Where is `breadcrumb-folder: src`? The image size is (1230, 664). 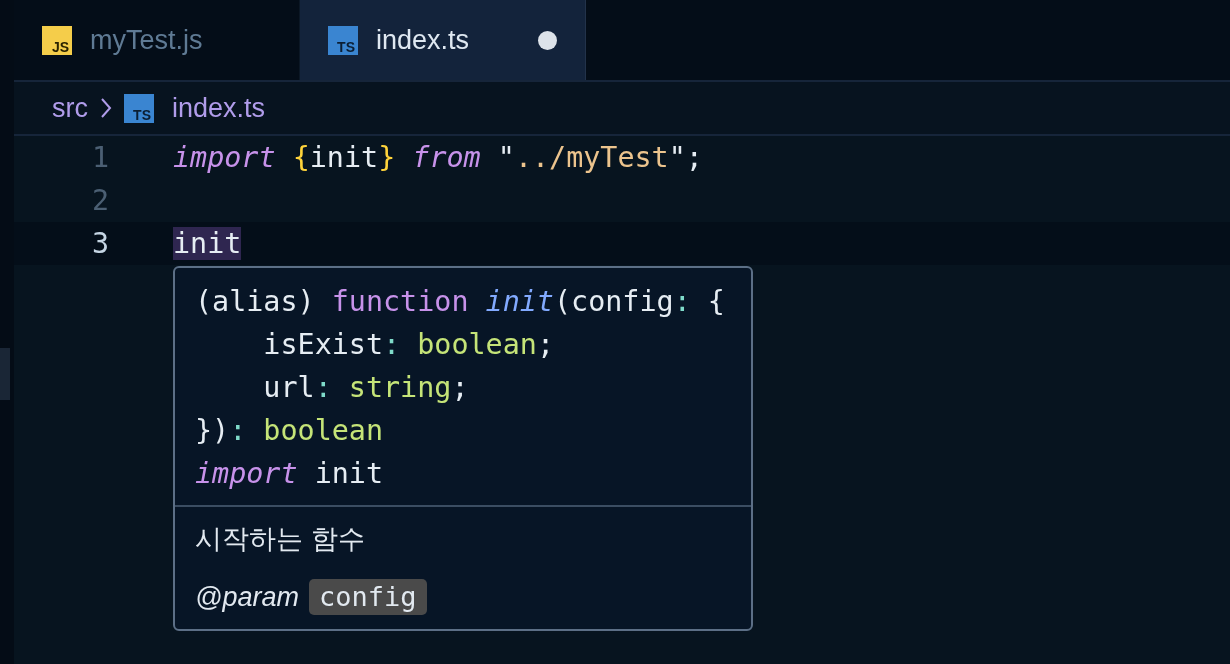 breadcrumb-folder: src is located at coordinates (70, 108).